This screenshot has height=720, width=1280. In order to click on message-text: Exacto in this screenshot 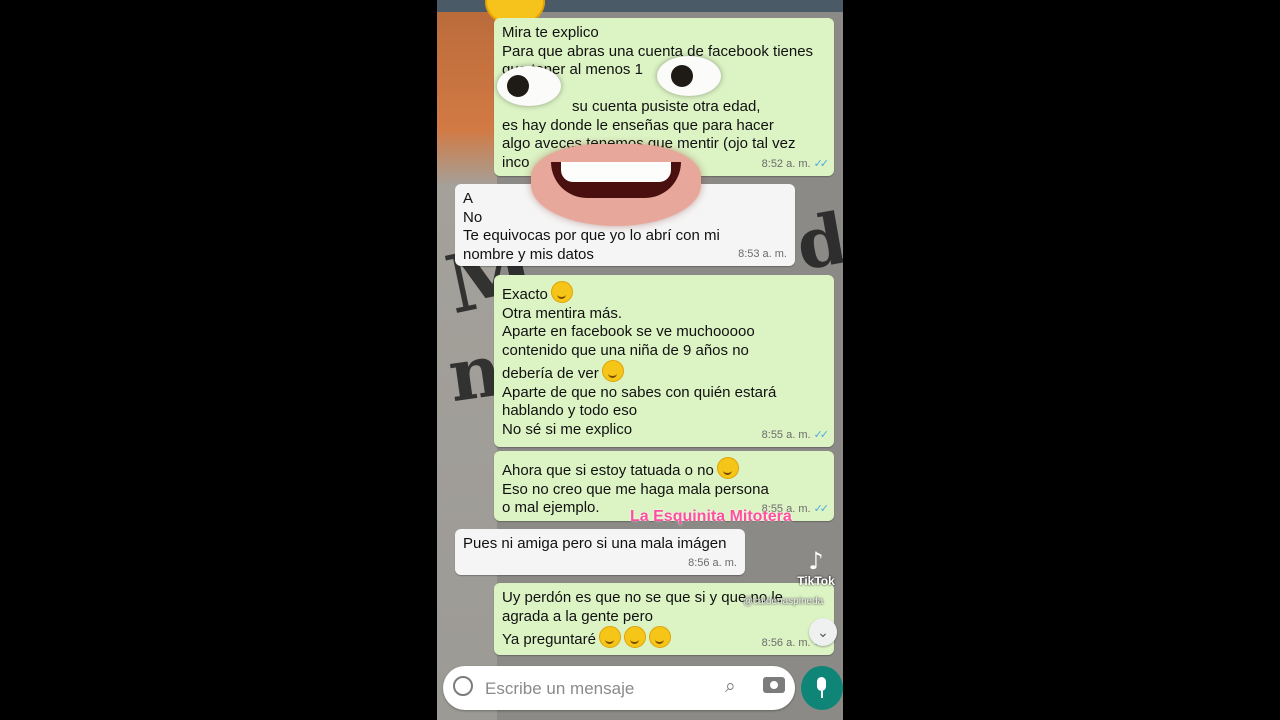, I will do `click(664, 293)`.